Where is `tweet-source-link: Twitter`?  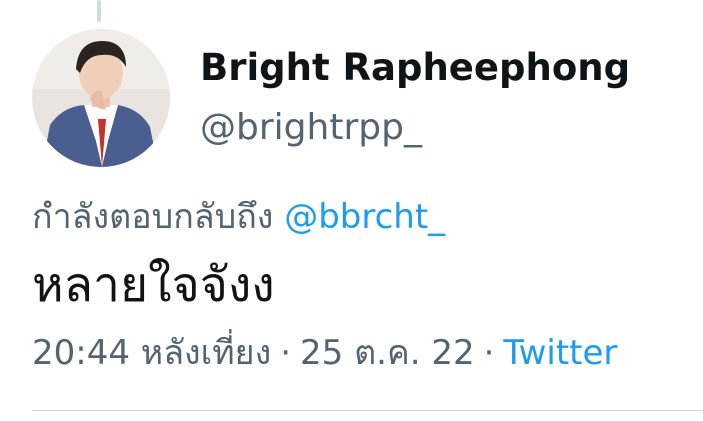
tweet-source-link: Twitter is located at coordinates (560, 353).